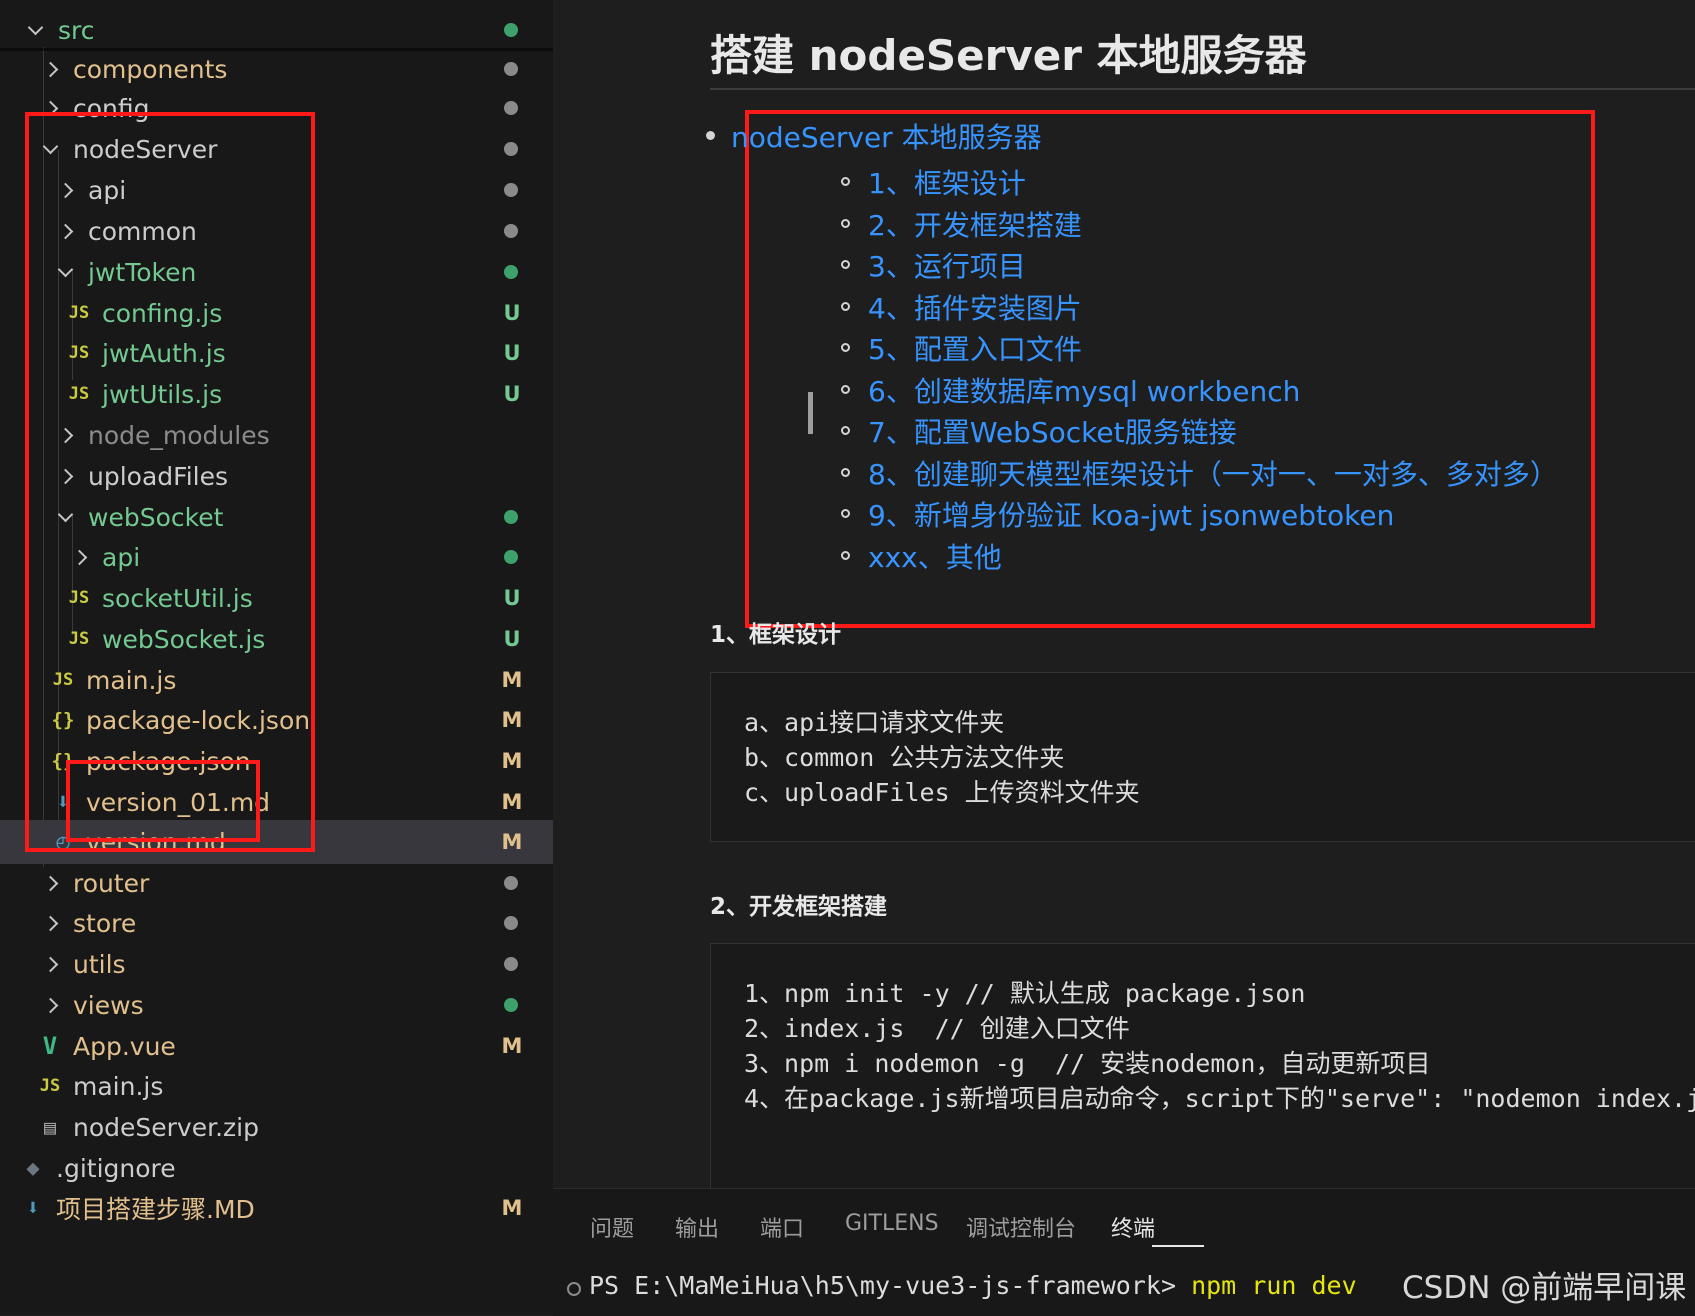 This screenshot has height=1316, width=1695. Describe the element at coordinates (108, 1005) in the screenshot. I see `explorer-item-label: views` at that location.